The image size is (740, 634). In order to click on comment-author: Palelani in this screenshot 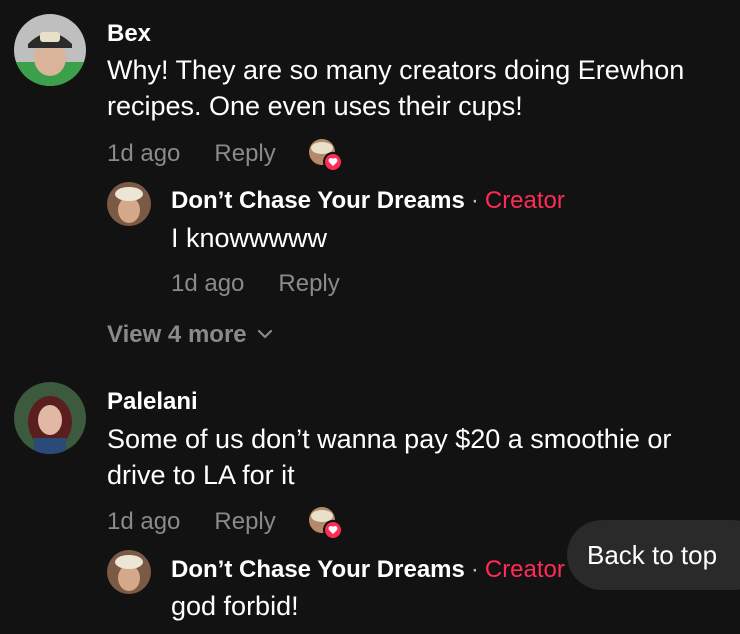, I will do `click(152, 402)`.